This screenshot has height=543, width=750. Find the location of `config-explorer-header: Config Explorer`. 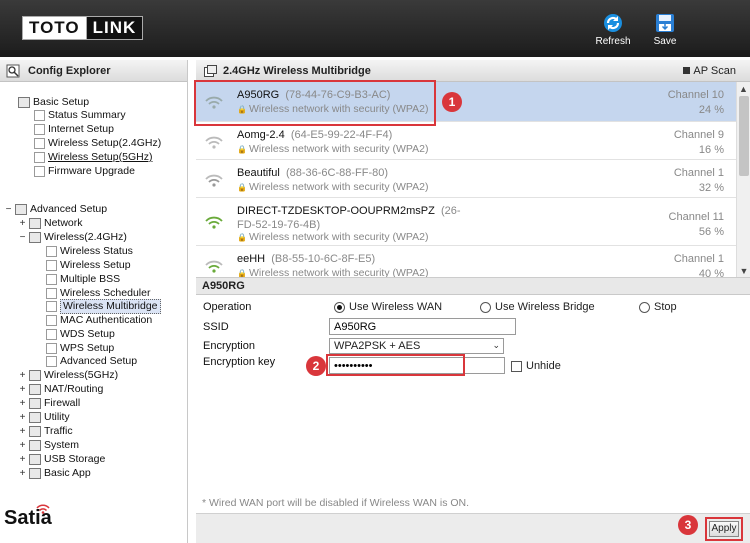

config-explorer-header: Config Explorer is located at coordinates (93, 71).